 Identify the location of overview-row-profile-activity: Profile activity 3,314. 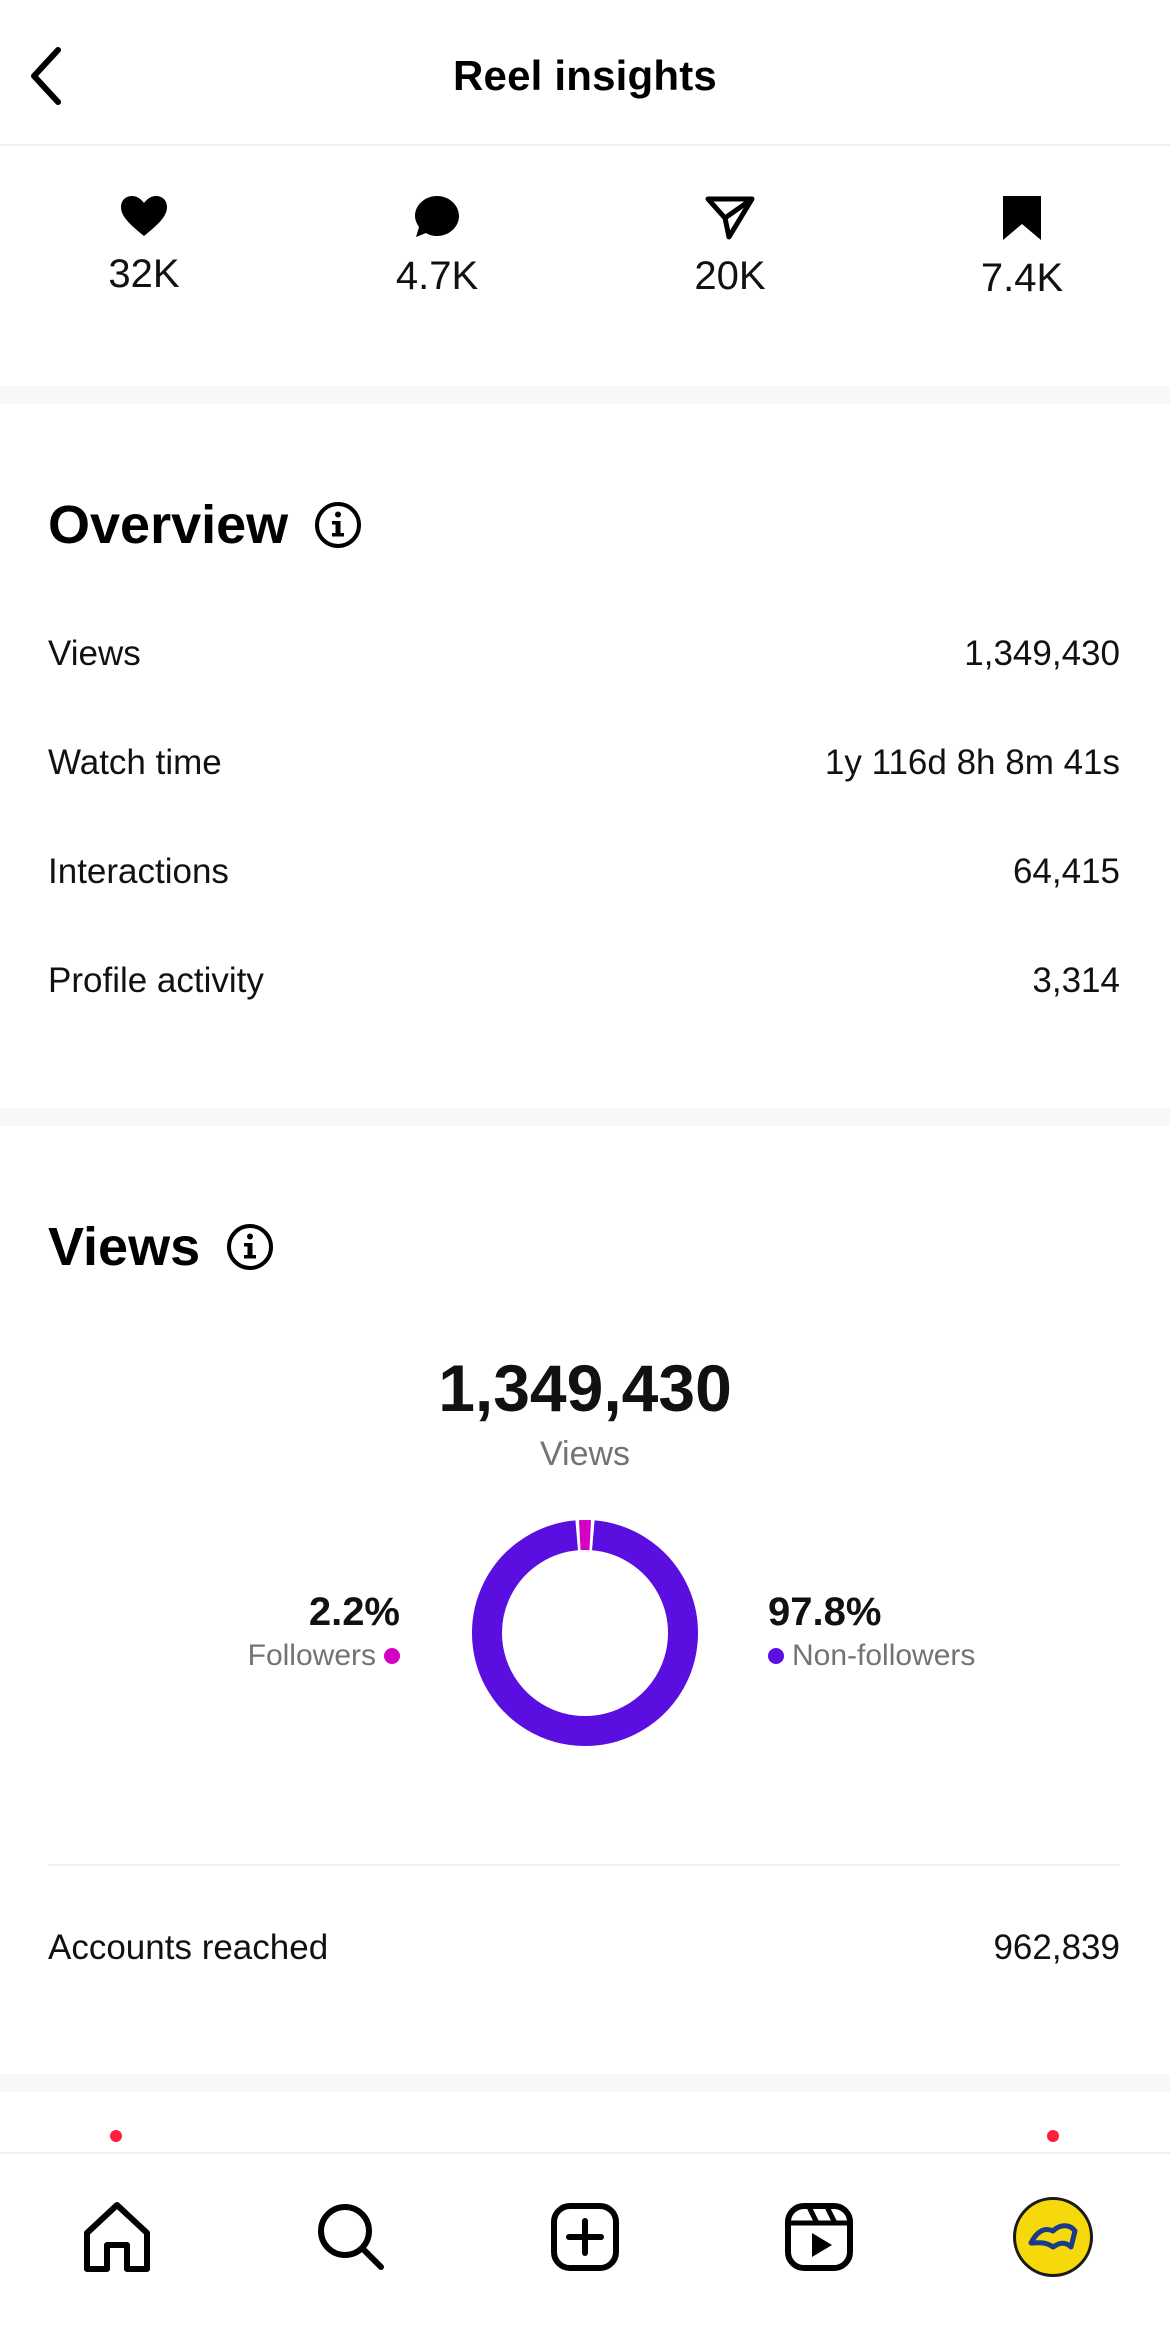
(584, 981).